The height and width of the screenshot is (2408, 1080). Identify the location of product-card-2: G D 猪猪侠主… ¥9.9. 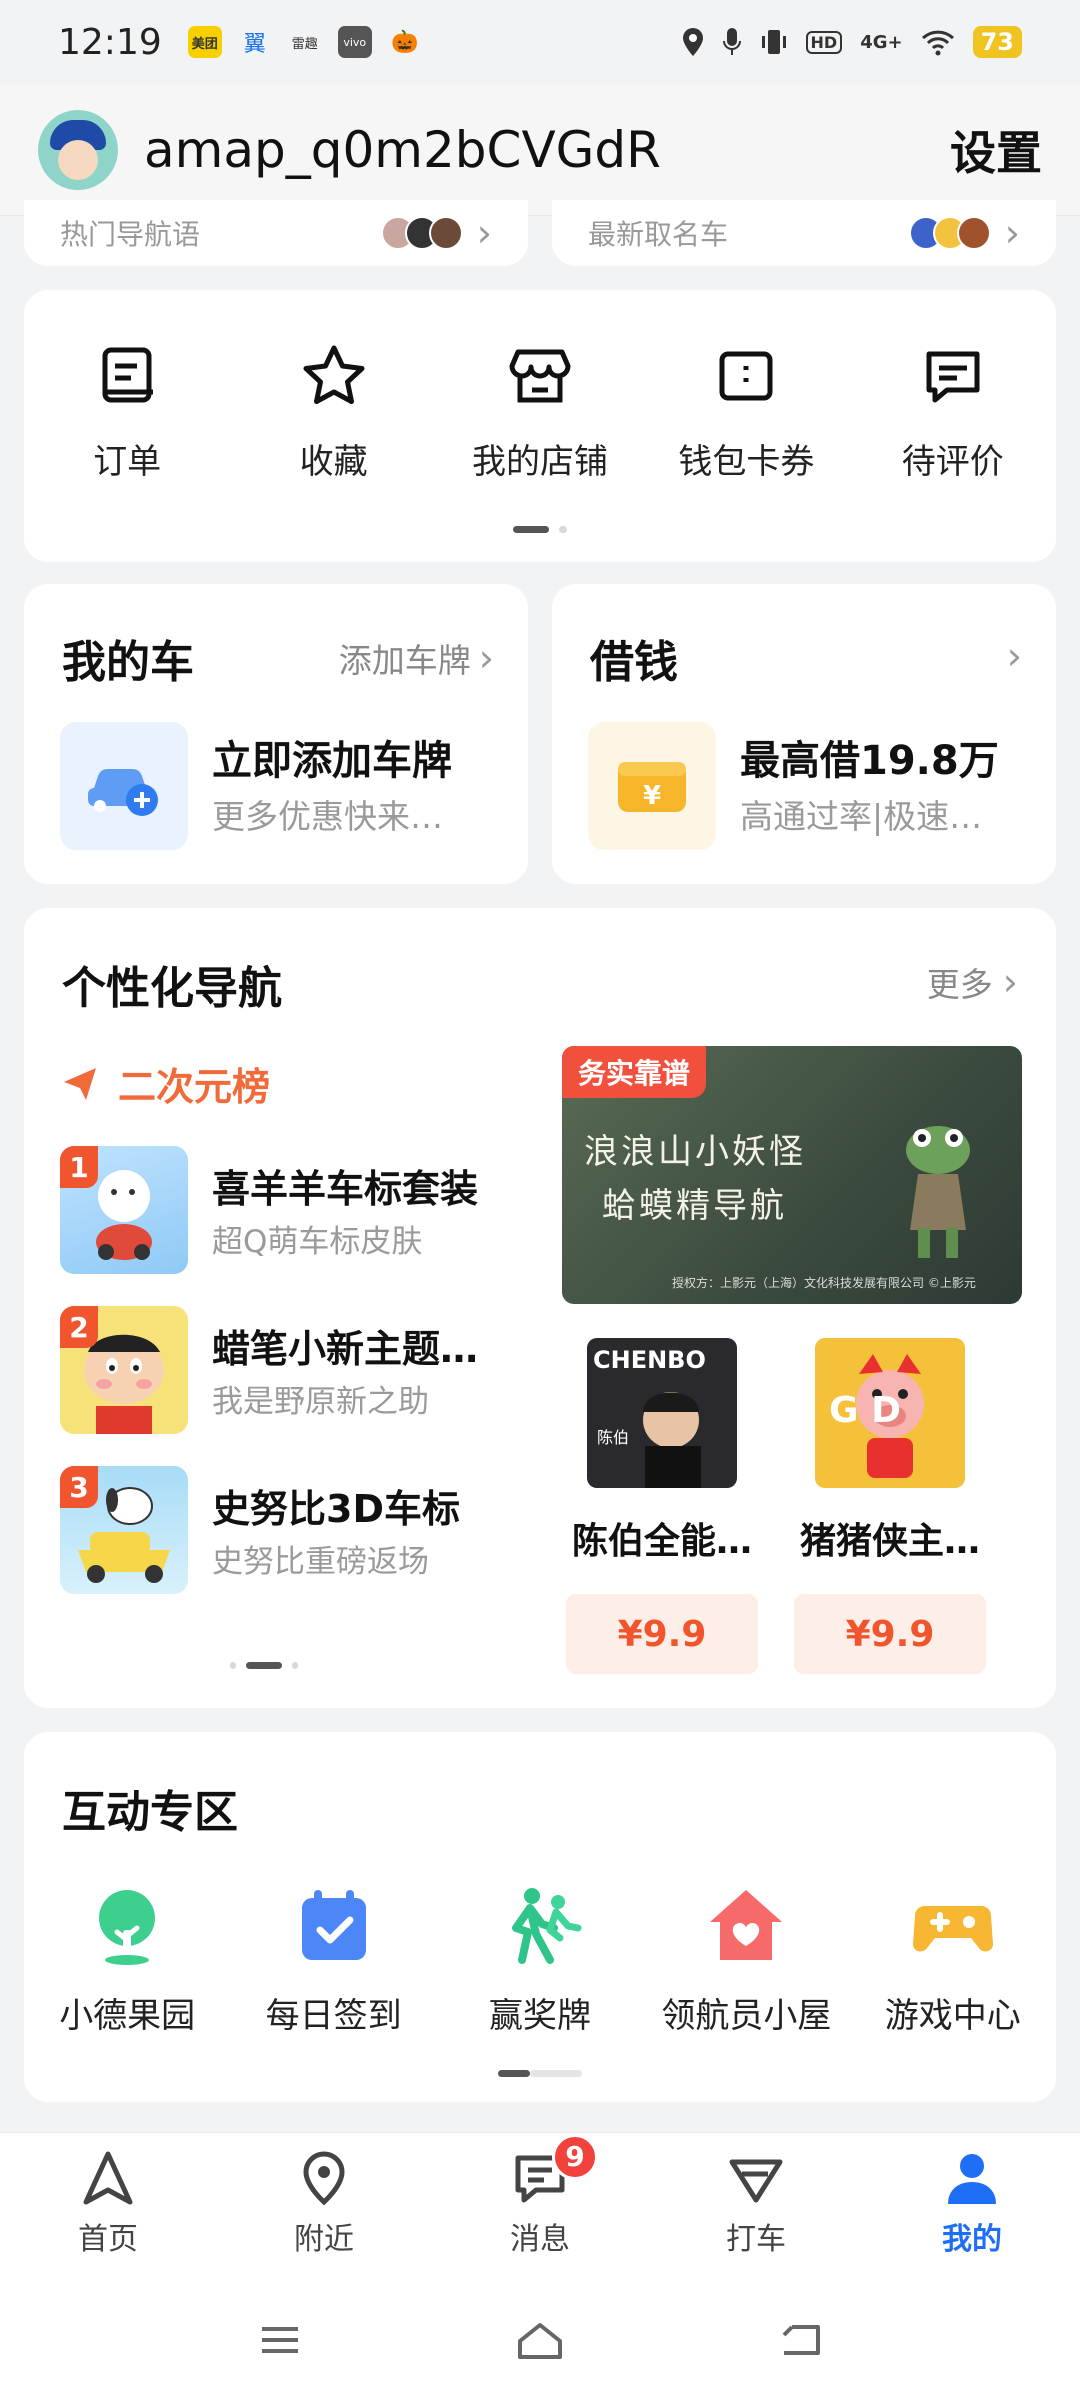
(890, 1506).